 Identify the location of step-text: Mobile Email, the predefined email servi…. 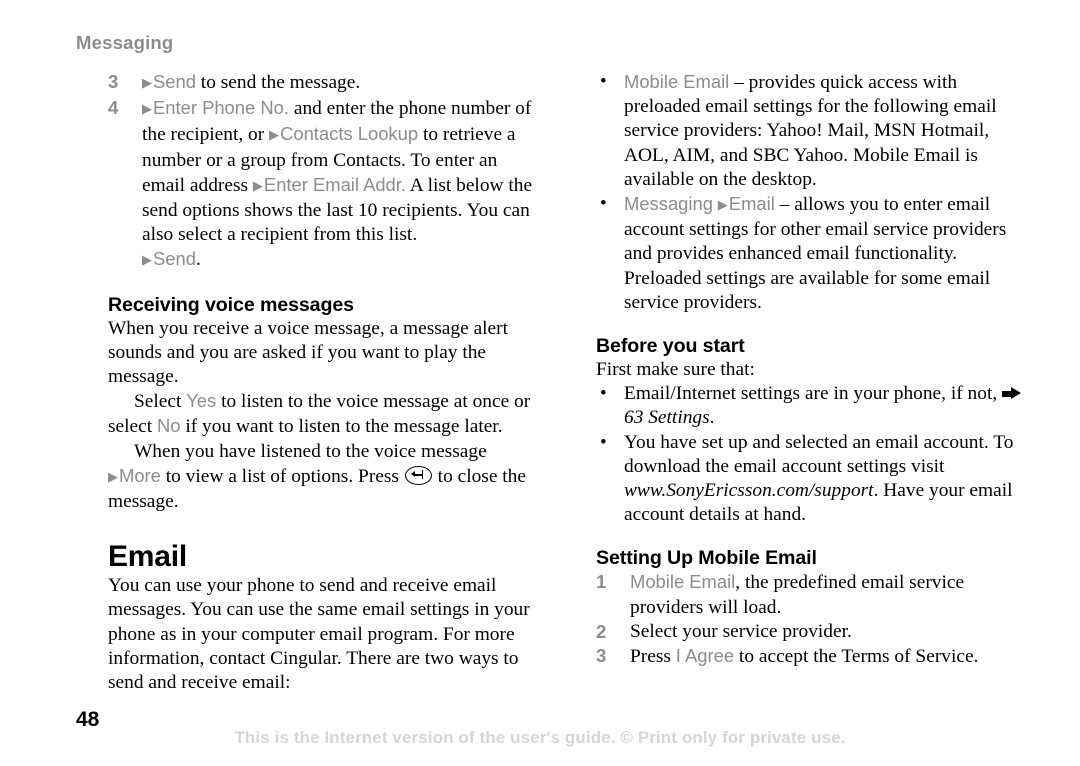
(797, 594).